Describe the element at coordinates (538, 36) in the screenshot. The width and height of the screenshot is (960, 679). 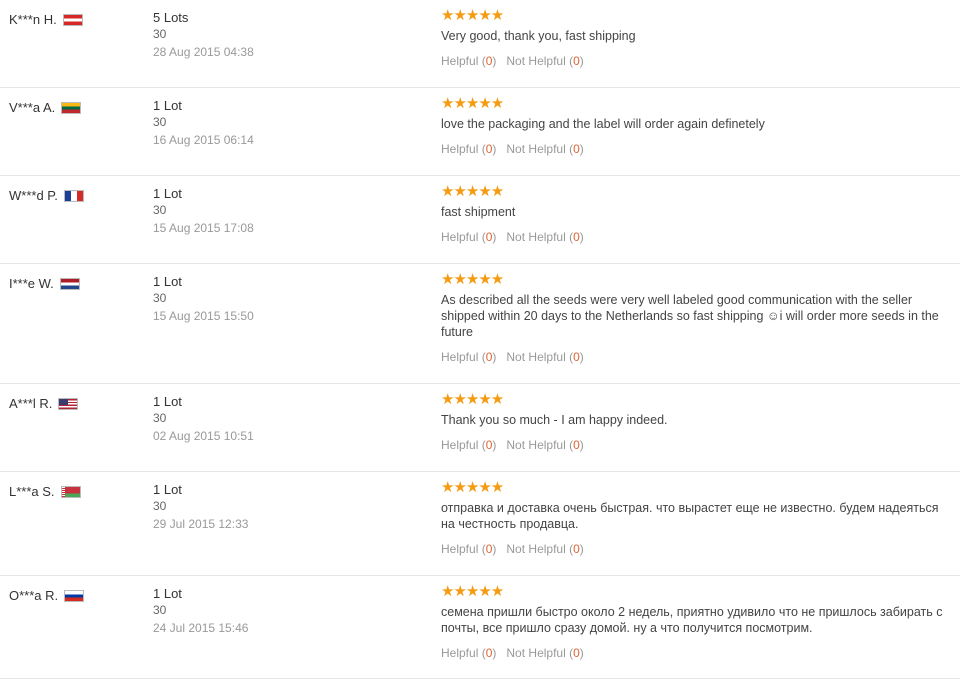
I see `review-text: Very good, thank you, fast shipping` at that location.